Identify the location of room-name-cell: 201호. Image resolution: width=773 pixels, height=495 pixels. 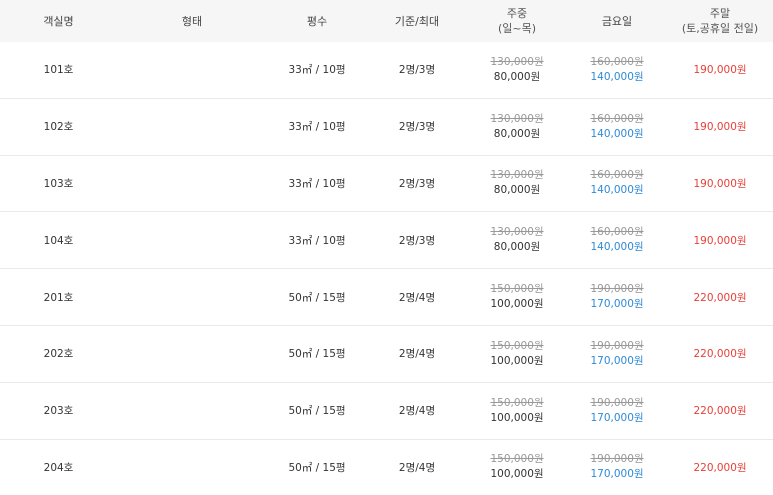
(58, 297).